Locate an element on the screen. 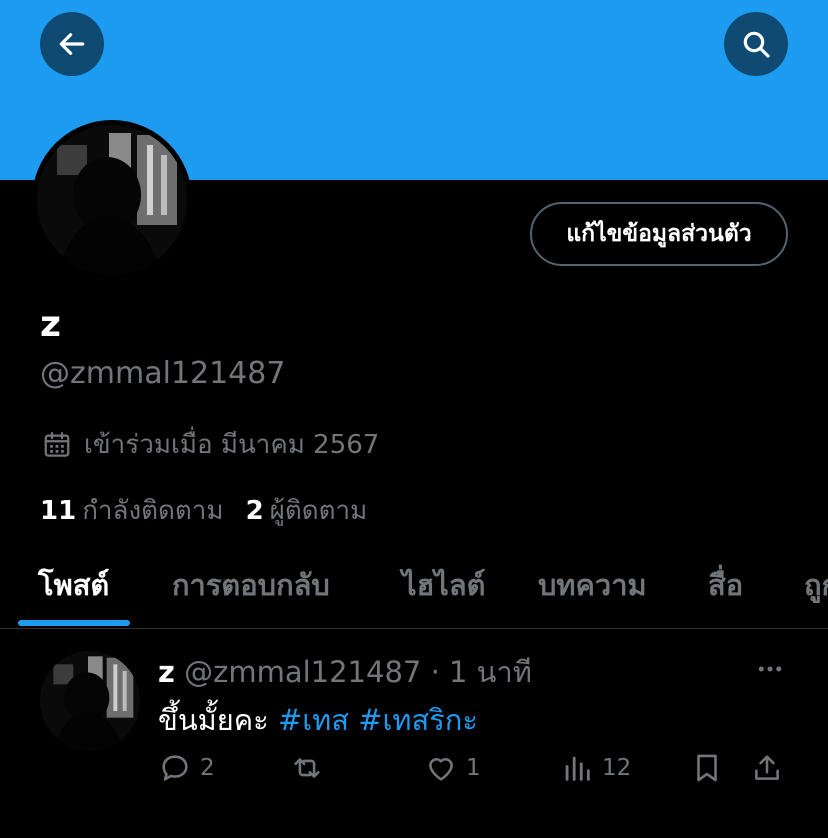 The height and width of the screenshot is (838, 828). arrow-left-icon is located at coordinates (72, 44).